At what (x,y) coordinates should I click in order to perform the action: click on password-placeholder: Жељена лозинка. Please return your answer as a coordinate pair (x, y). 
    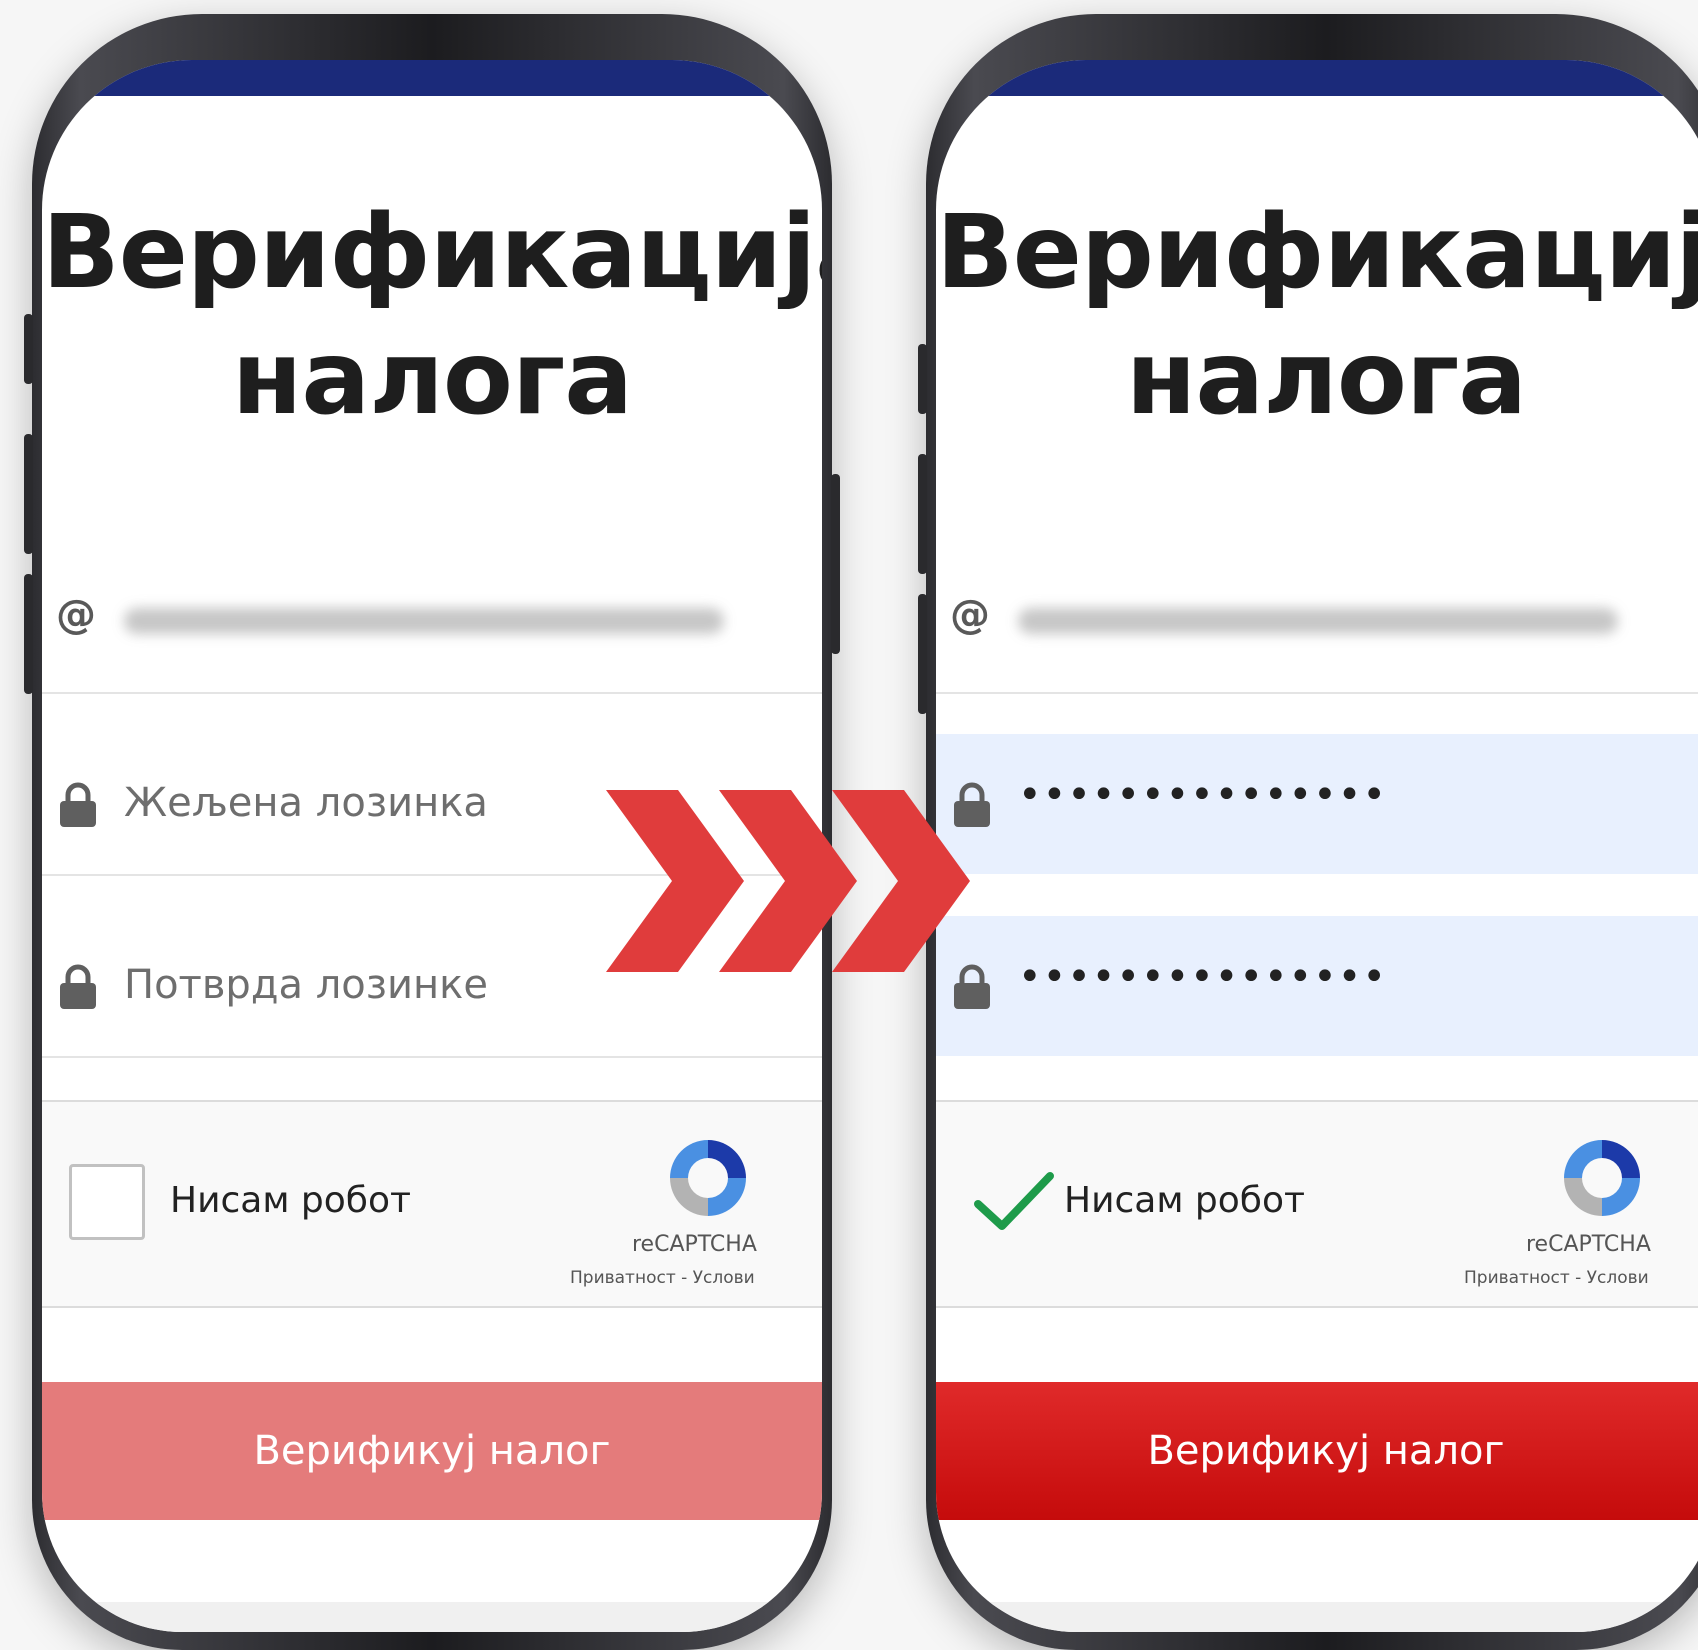
    Looking at the image, I should click on (306, 803).